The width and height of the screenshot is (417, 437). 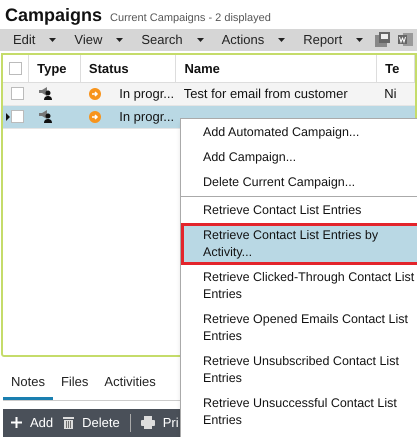 I want to click on toolbar-menu: View, so click(x=99, y=40).